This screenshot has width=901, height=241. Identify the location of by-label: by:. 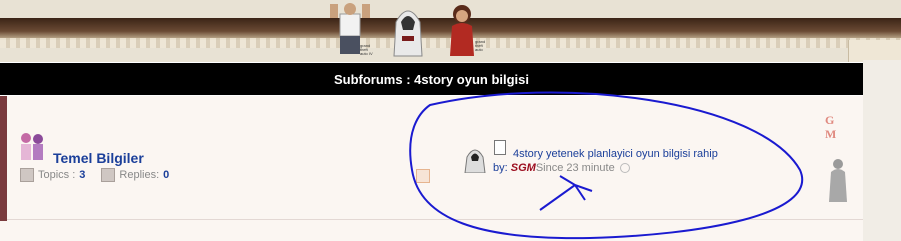
(500, 168).